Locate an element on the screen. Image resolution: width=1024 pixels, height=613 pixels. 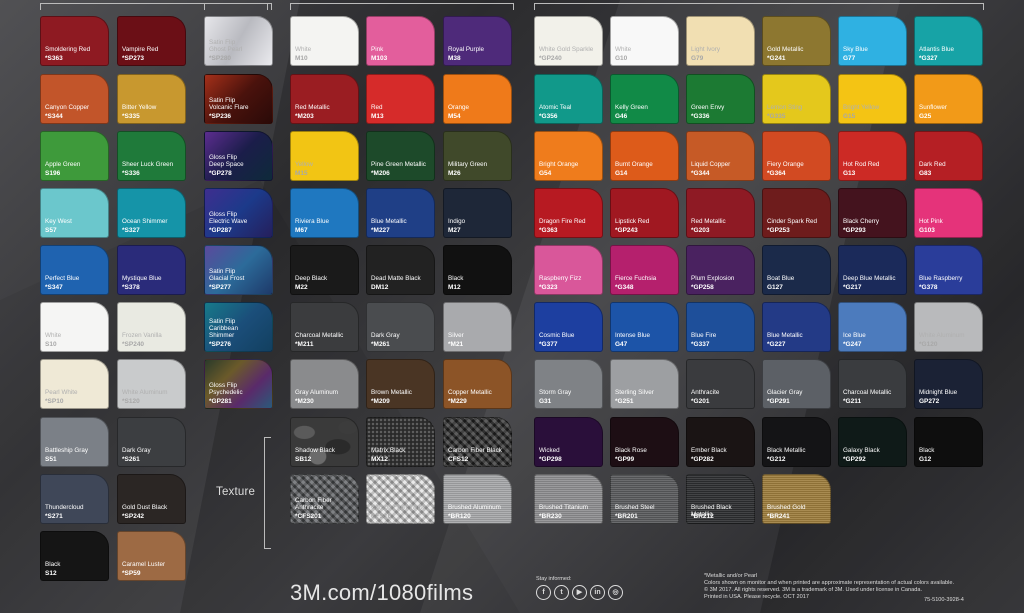
linkedin-icon: in is located at coordinates (597, 592).